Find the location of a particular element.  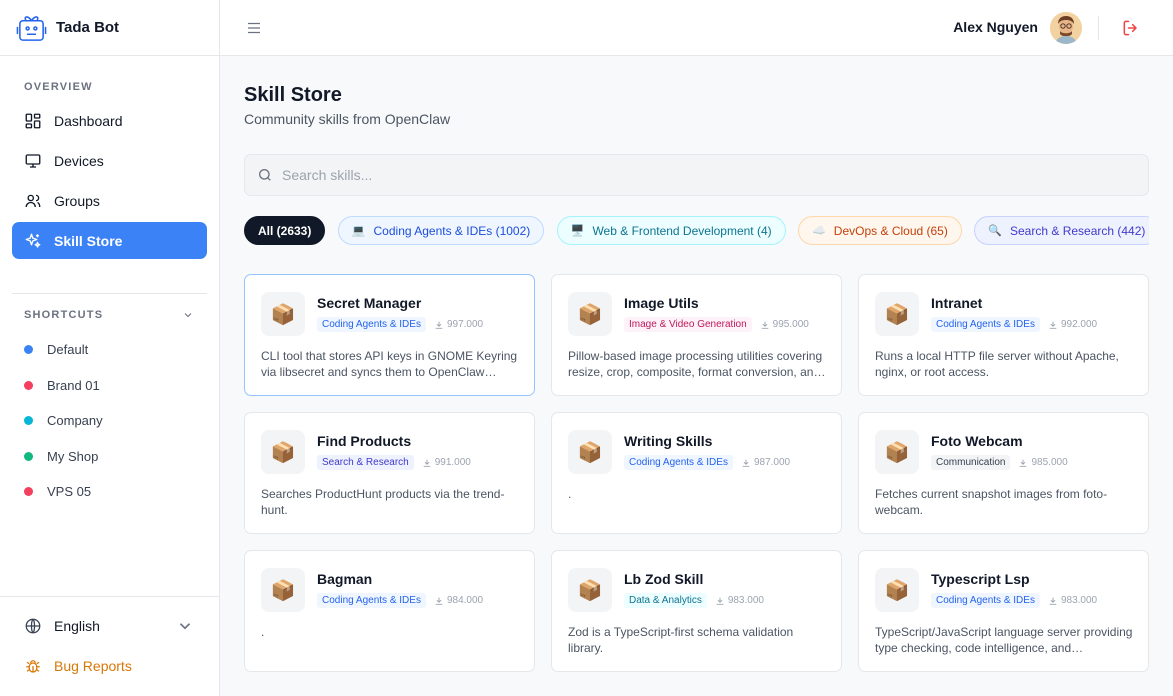

category-chip-web-frontend: 🖥️ Web & Frontend Development (4) is located at coordinates (671, 230).